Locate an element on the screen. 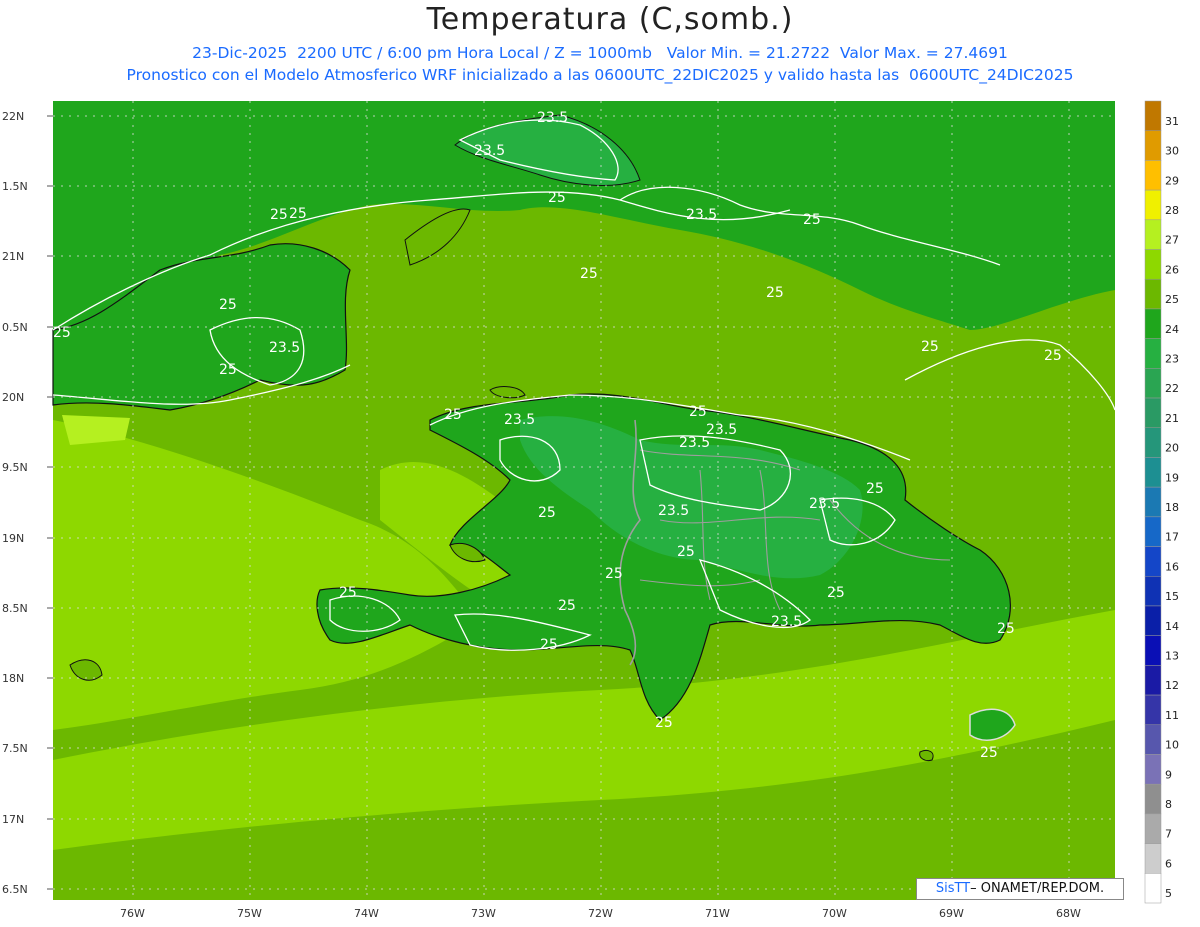 The width and height of the screenshot is (1200, 927). lon-label: 75W is located at coordinates (249, 913).